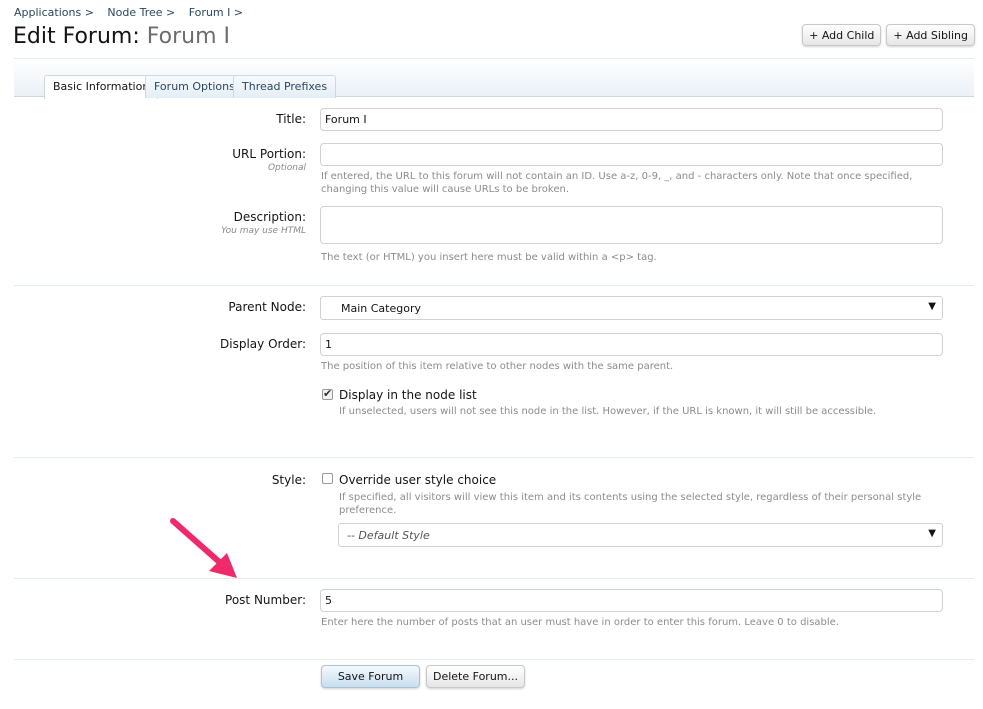  I want to click on tab-thread-prefixes: Thread Prefixes, so click(285, 86).